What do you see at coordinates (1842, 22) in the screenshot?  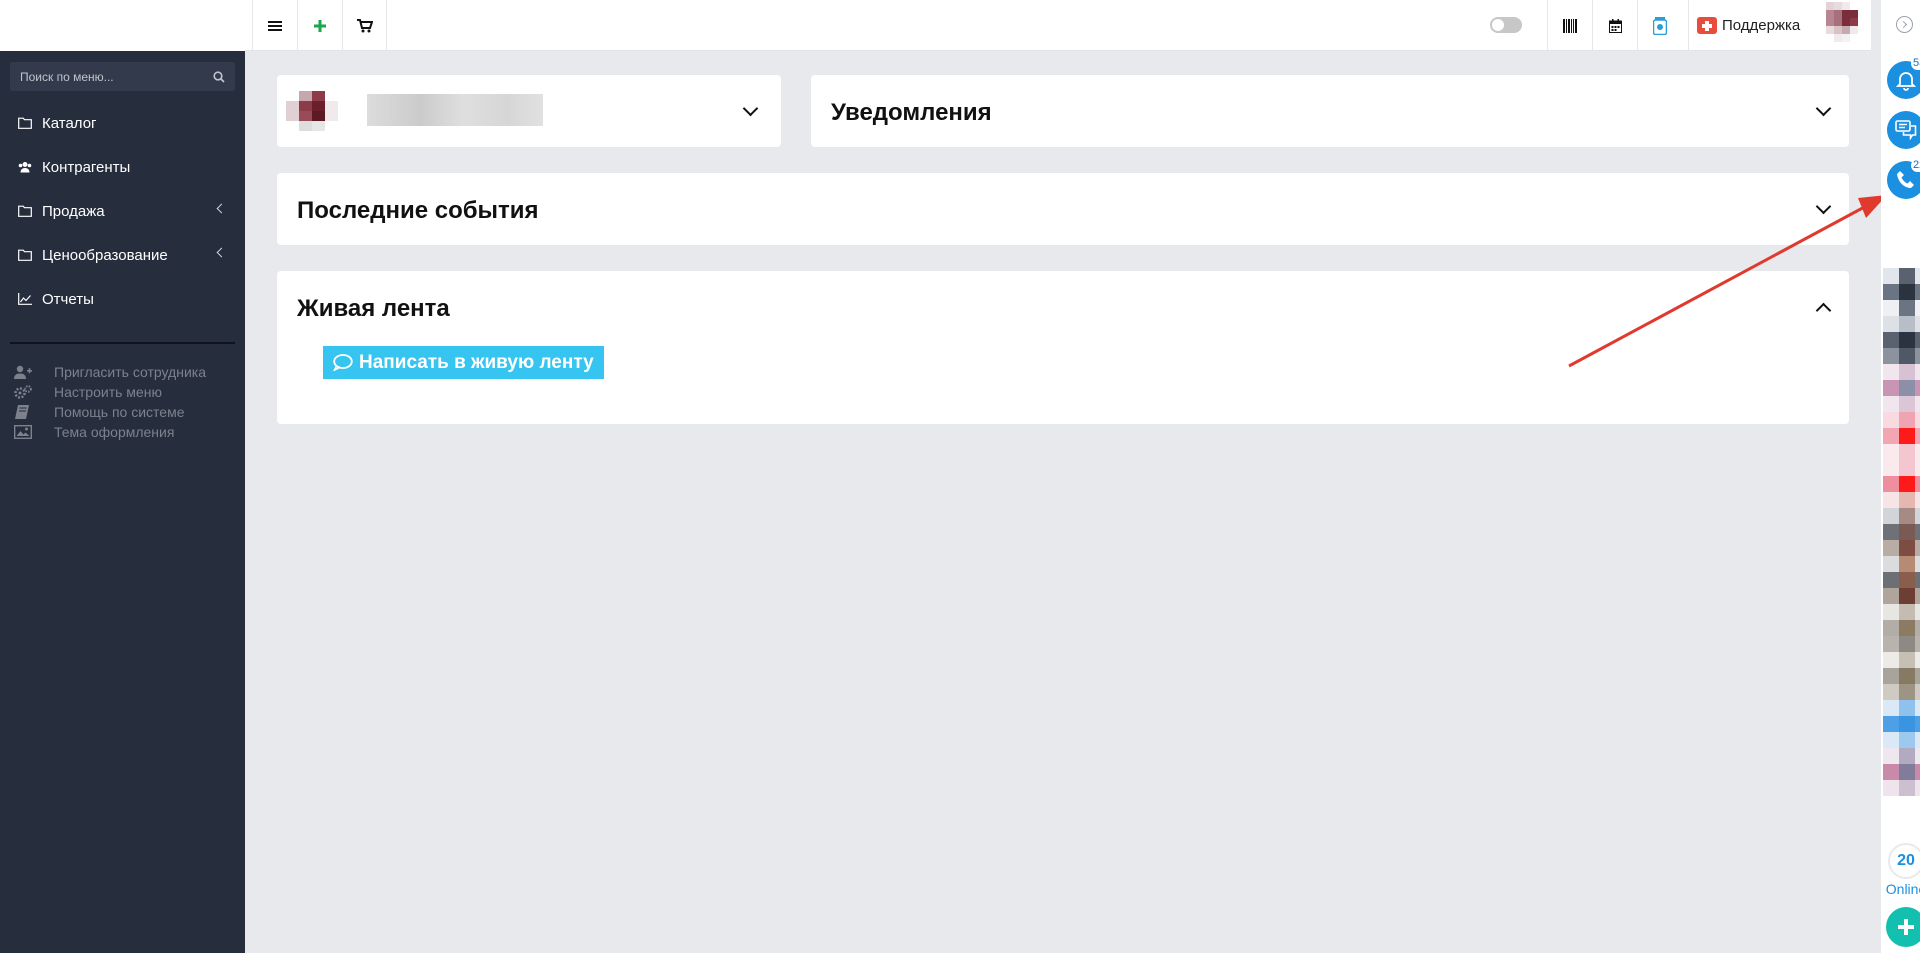 I see `user-avatar` at bounding box center [1842, 22].